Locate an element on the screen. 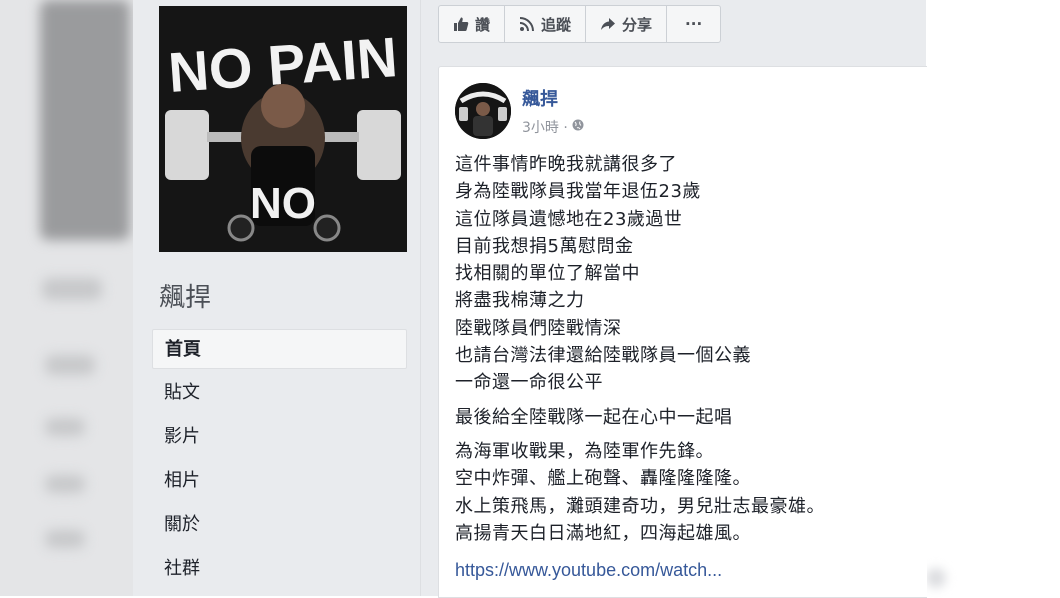 The height and width of the screenshot is (598, 1060). post-line: 高揚青天白日滿地紅，四海起雄風。 is located at coordinates (603, 533).